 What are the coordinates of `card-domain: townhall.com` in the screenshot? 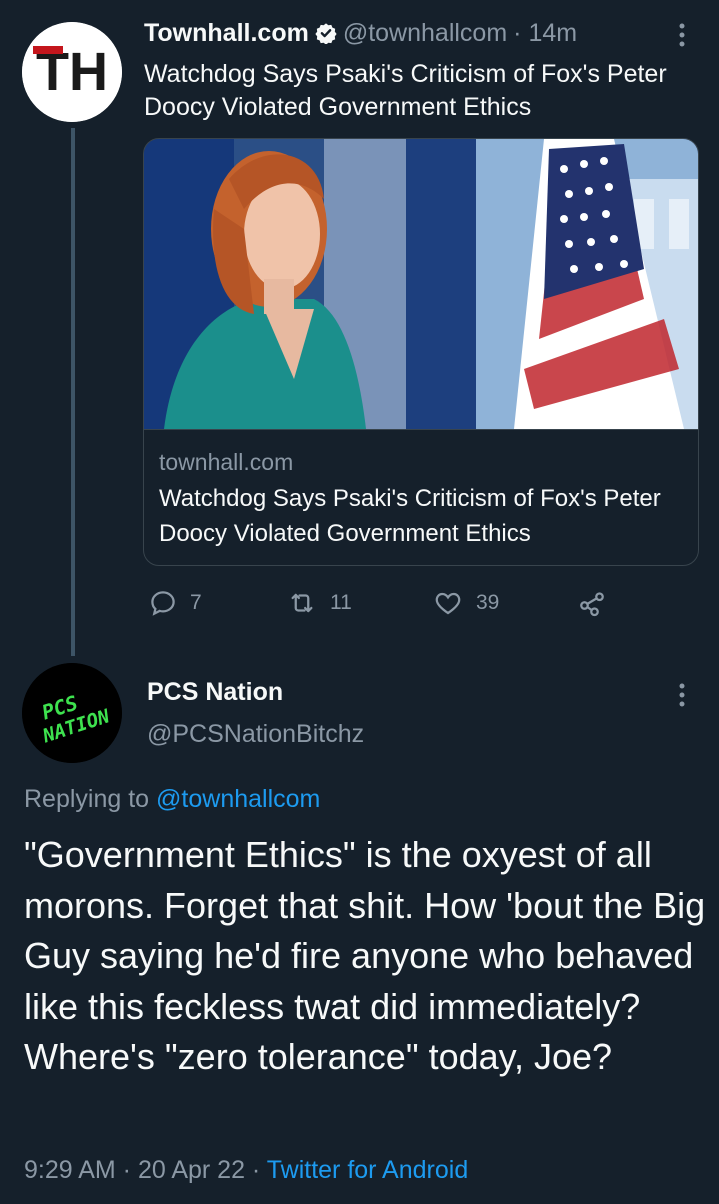 It's located at (226, 462).